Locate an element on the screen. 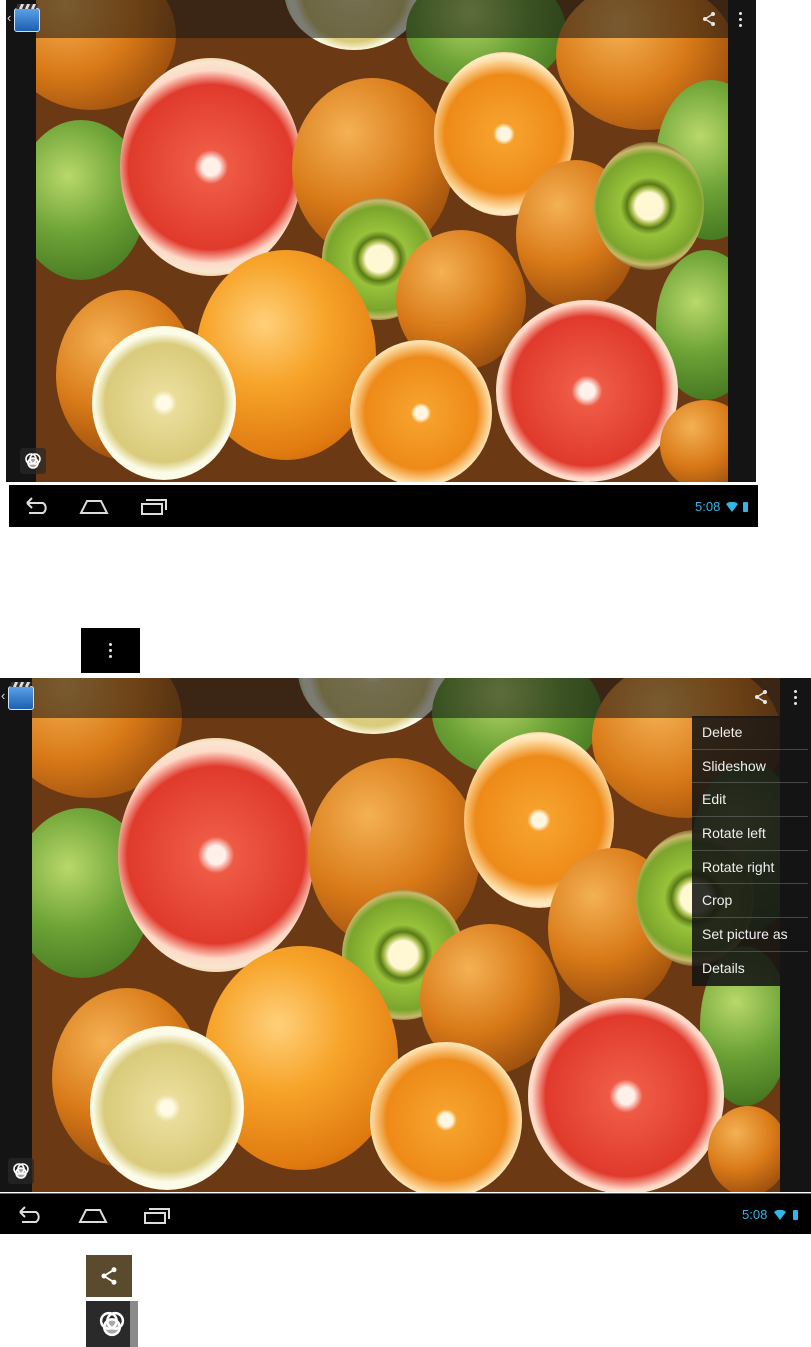 This screenshot has width=811, height=1347. menu-item-crop: Crop is located at coordinates (750, 901).